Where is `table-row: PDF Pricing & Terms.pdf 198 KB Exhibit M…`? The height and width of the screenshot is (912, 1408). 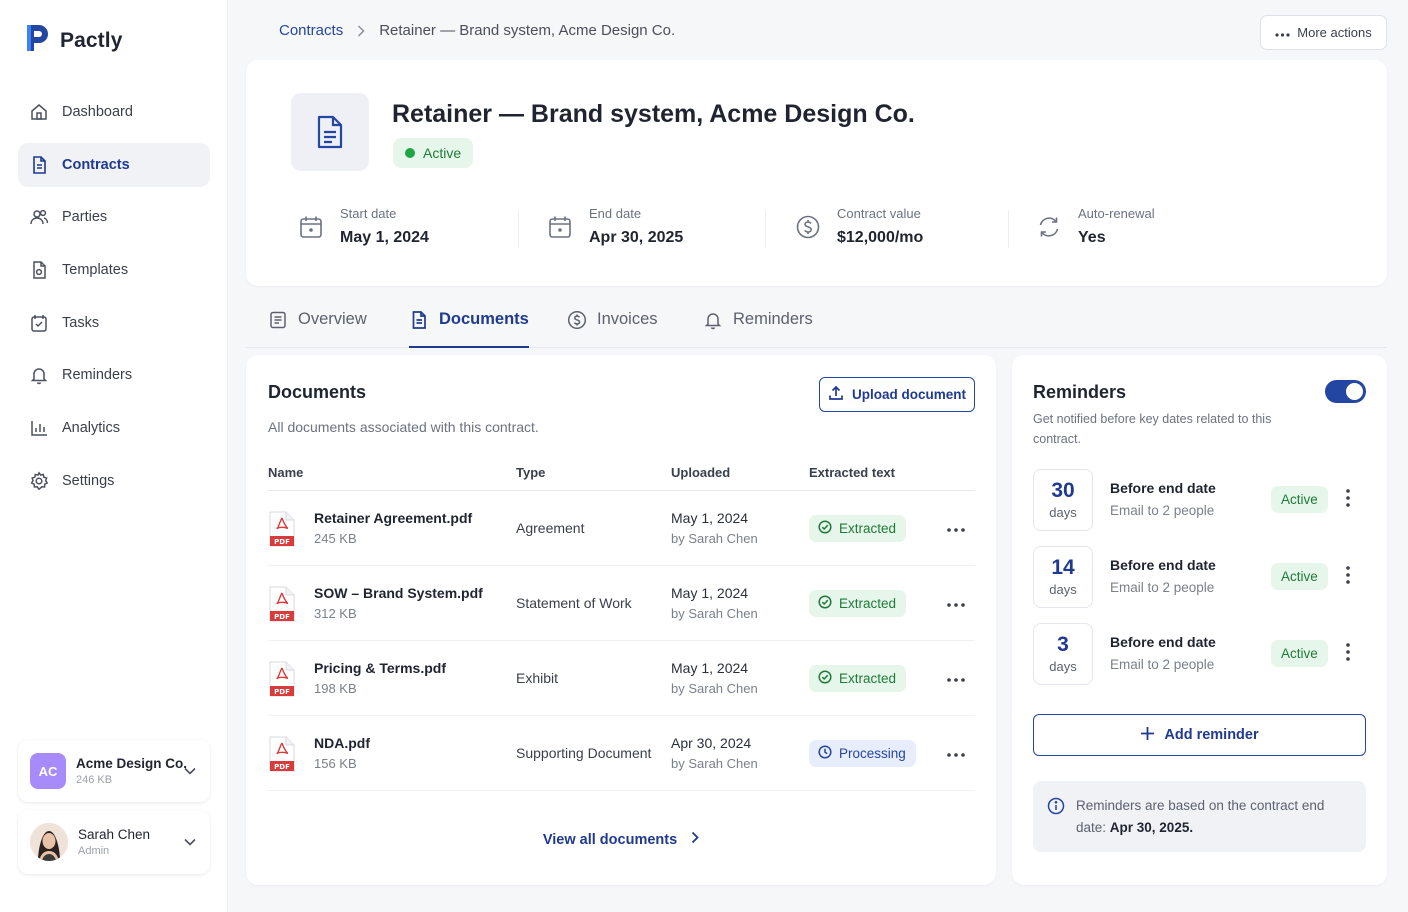
table-row: PDF Pricing & Terms.pdf 198 KB Exhibit M… is located at coordinates (621, 678).